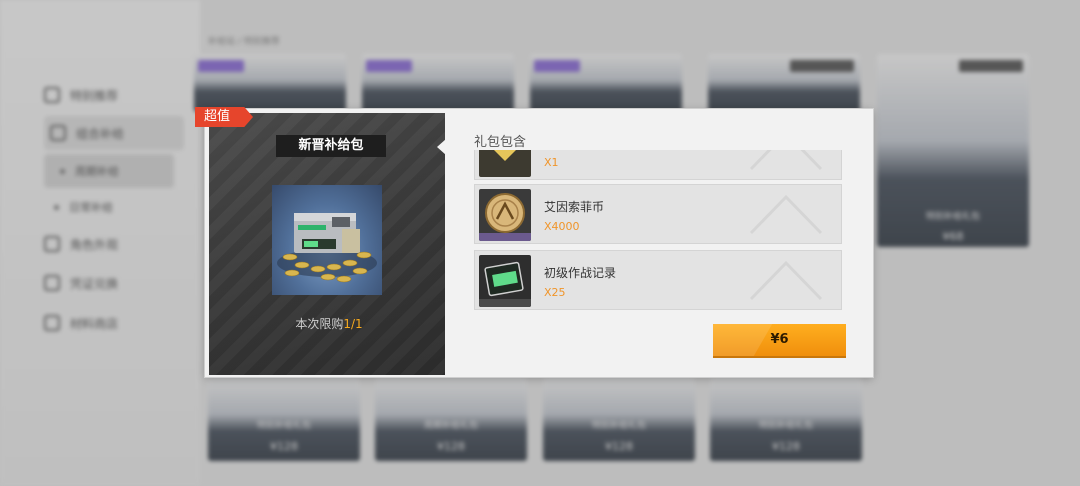 The height and width of the screenshot is (486, 1080). I want to click on pack-image, so click(327, 240).